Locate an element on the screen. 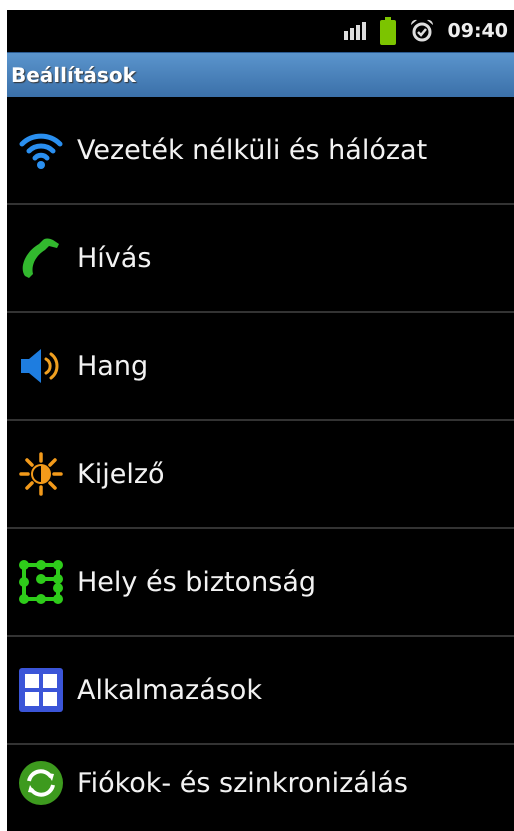 Image resolution: width=514 pixels, height=831 pixels. pattern-lock-icon is located at coordinates (41, 582).